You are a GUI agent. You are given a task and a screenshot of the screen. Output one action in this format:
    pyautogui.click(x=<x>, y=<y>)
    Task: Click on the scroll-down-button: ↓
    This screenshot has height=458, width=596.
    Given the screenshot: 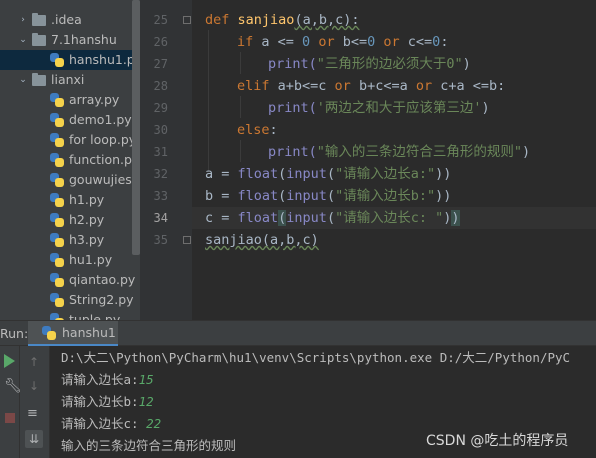 What is the action you would take?
    pyautogui.click(x=30, y=386)
    